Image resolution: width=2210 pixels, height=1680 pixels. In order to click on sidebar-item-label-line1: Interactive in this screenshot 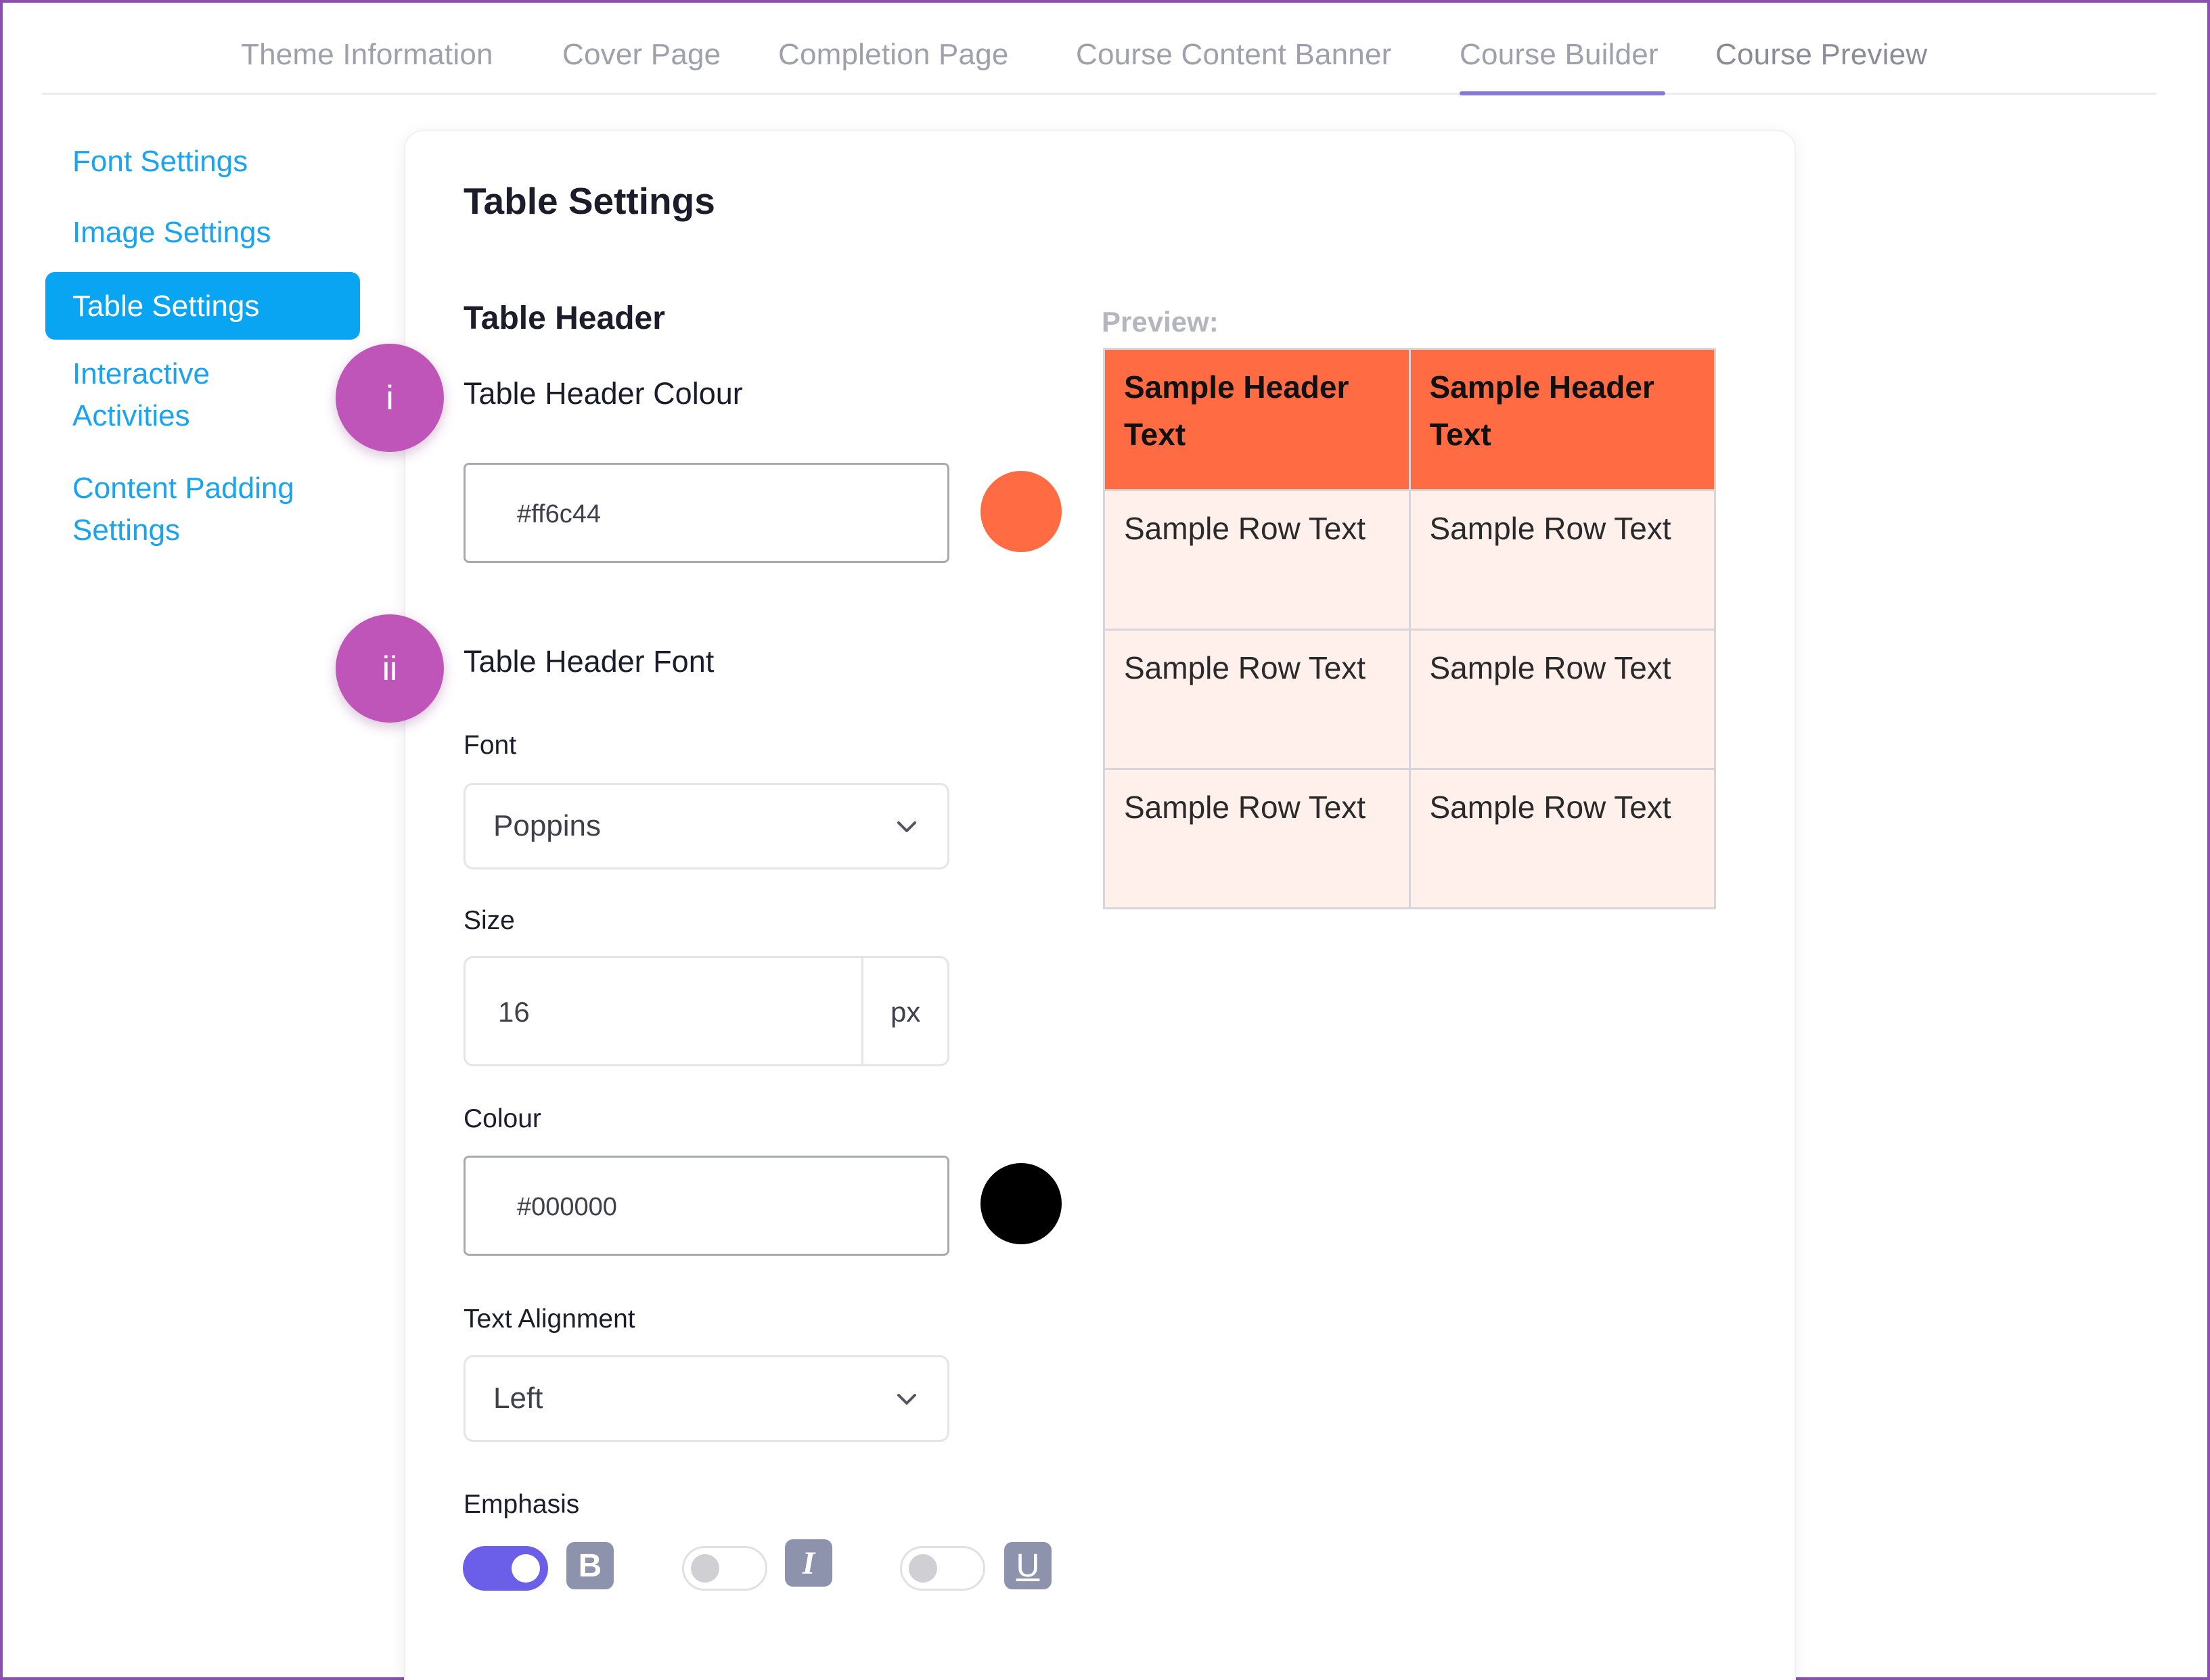, I will do `click(141, 373)`.